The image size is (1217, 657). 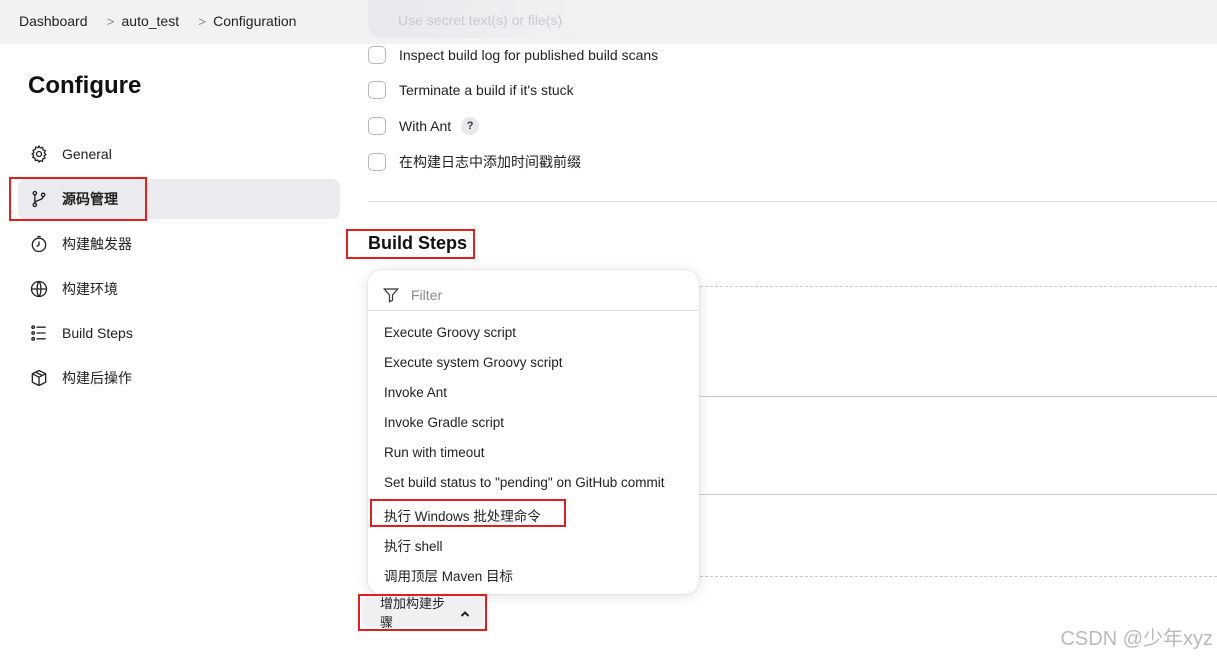 What do you see at coordinates (413, 545) in the screenshot?
I see `menu-item-shell: 执行 shell` at bounding box center [413, 545].